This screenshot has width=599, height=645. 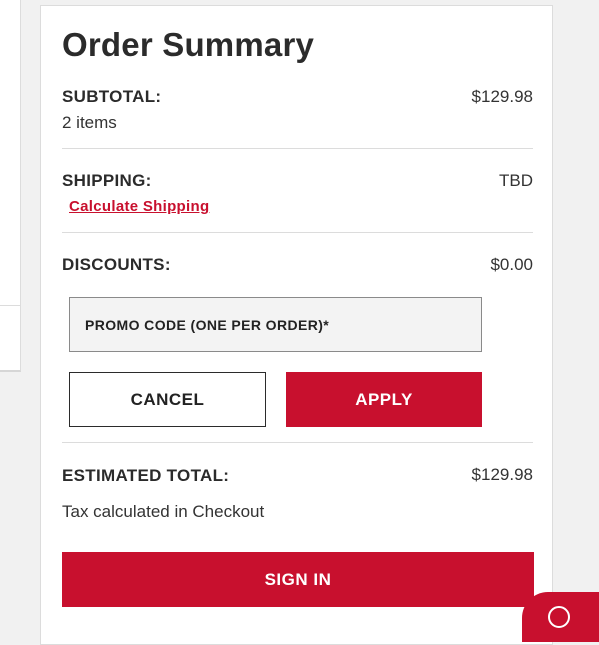 I want to click on chat-icon, so click(x=559, y=617).